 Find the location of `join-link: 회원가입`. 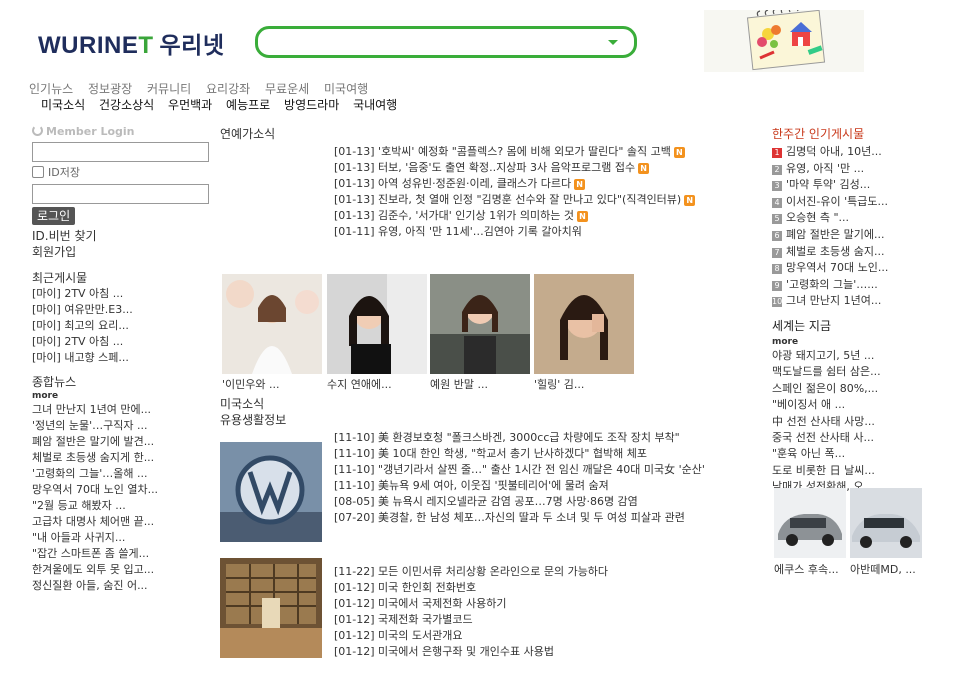

join-link: 회원가입 is located at coordinates (122, 252).